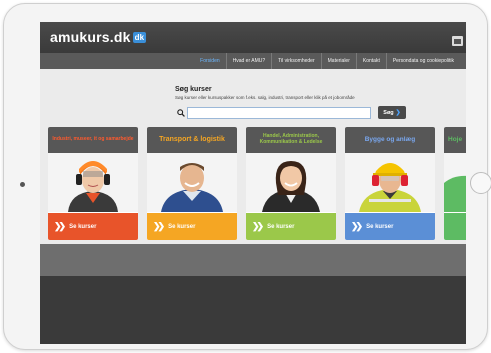  What do you see at coordinates (338, 61) in the screenshot?
I see `nav-item-materialer: Materialer` at bounding box center [338, 61].